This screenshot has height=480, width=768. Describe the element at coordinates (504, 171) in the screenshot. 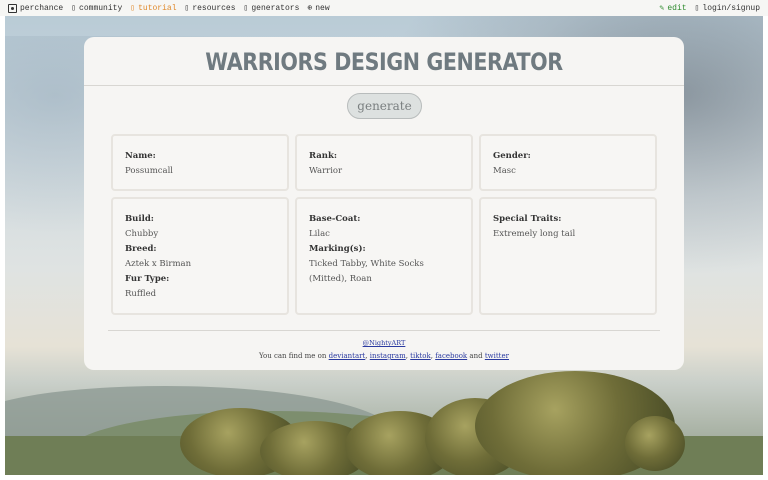

I see `gender-value: Masc` at that location.